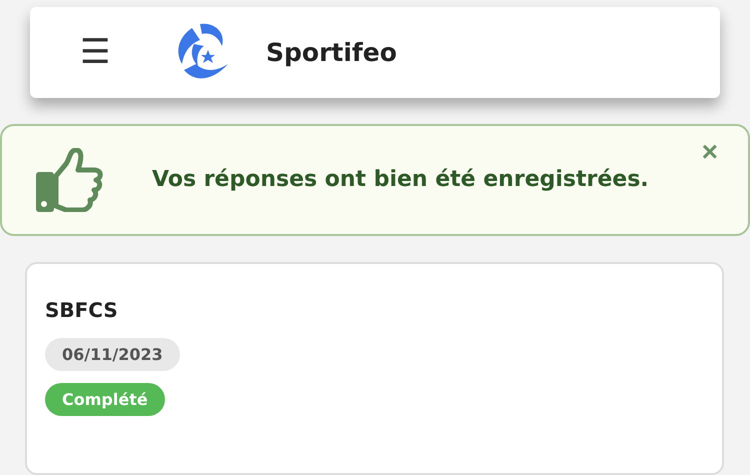  Describe the element at coordinates (331, 52) in the screenshot. I see `brand-name: Sportifeo` at that location.